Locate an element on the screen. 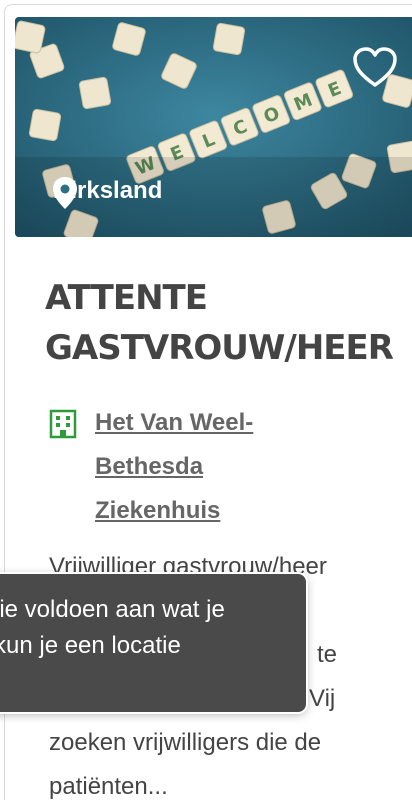  organization: Het Van Weel- Bethesda Ziekenhuis is located at coordinates (192, 467).